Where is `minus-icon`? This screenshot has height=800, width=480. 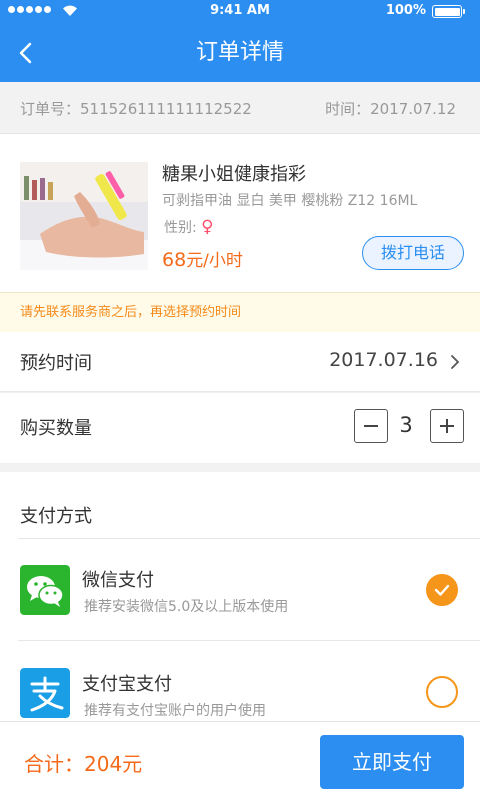 minus-icon is located at coordinates (371, 426).